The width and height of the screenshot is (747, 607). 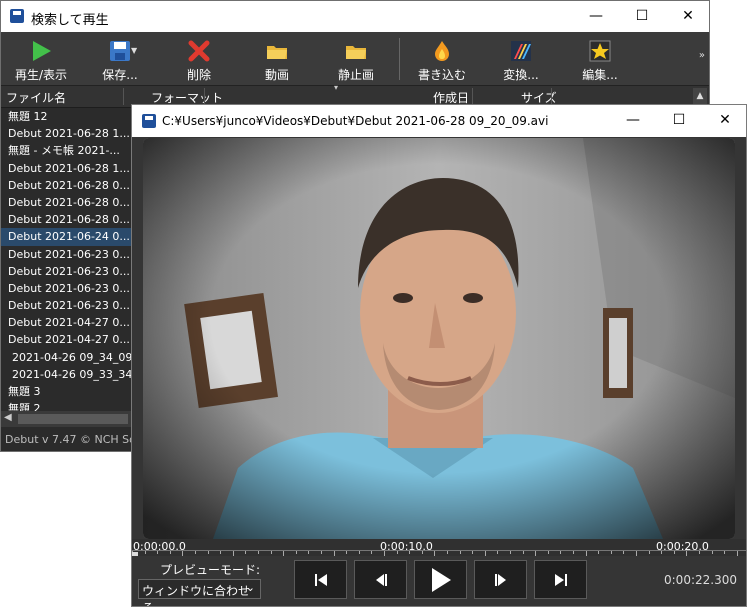 I want to click on go-to-start-button, so click(x=320, y=579).